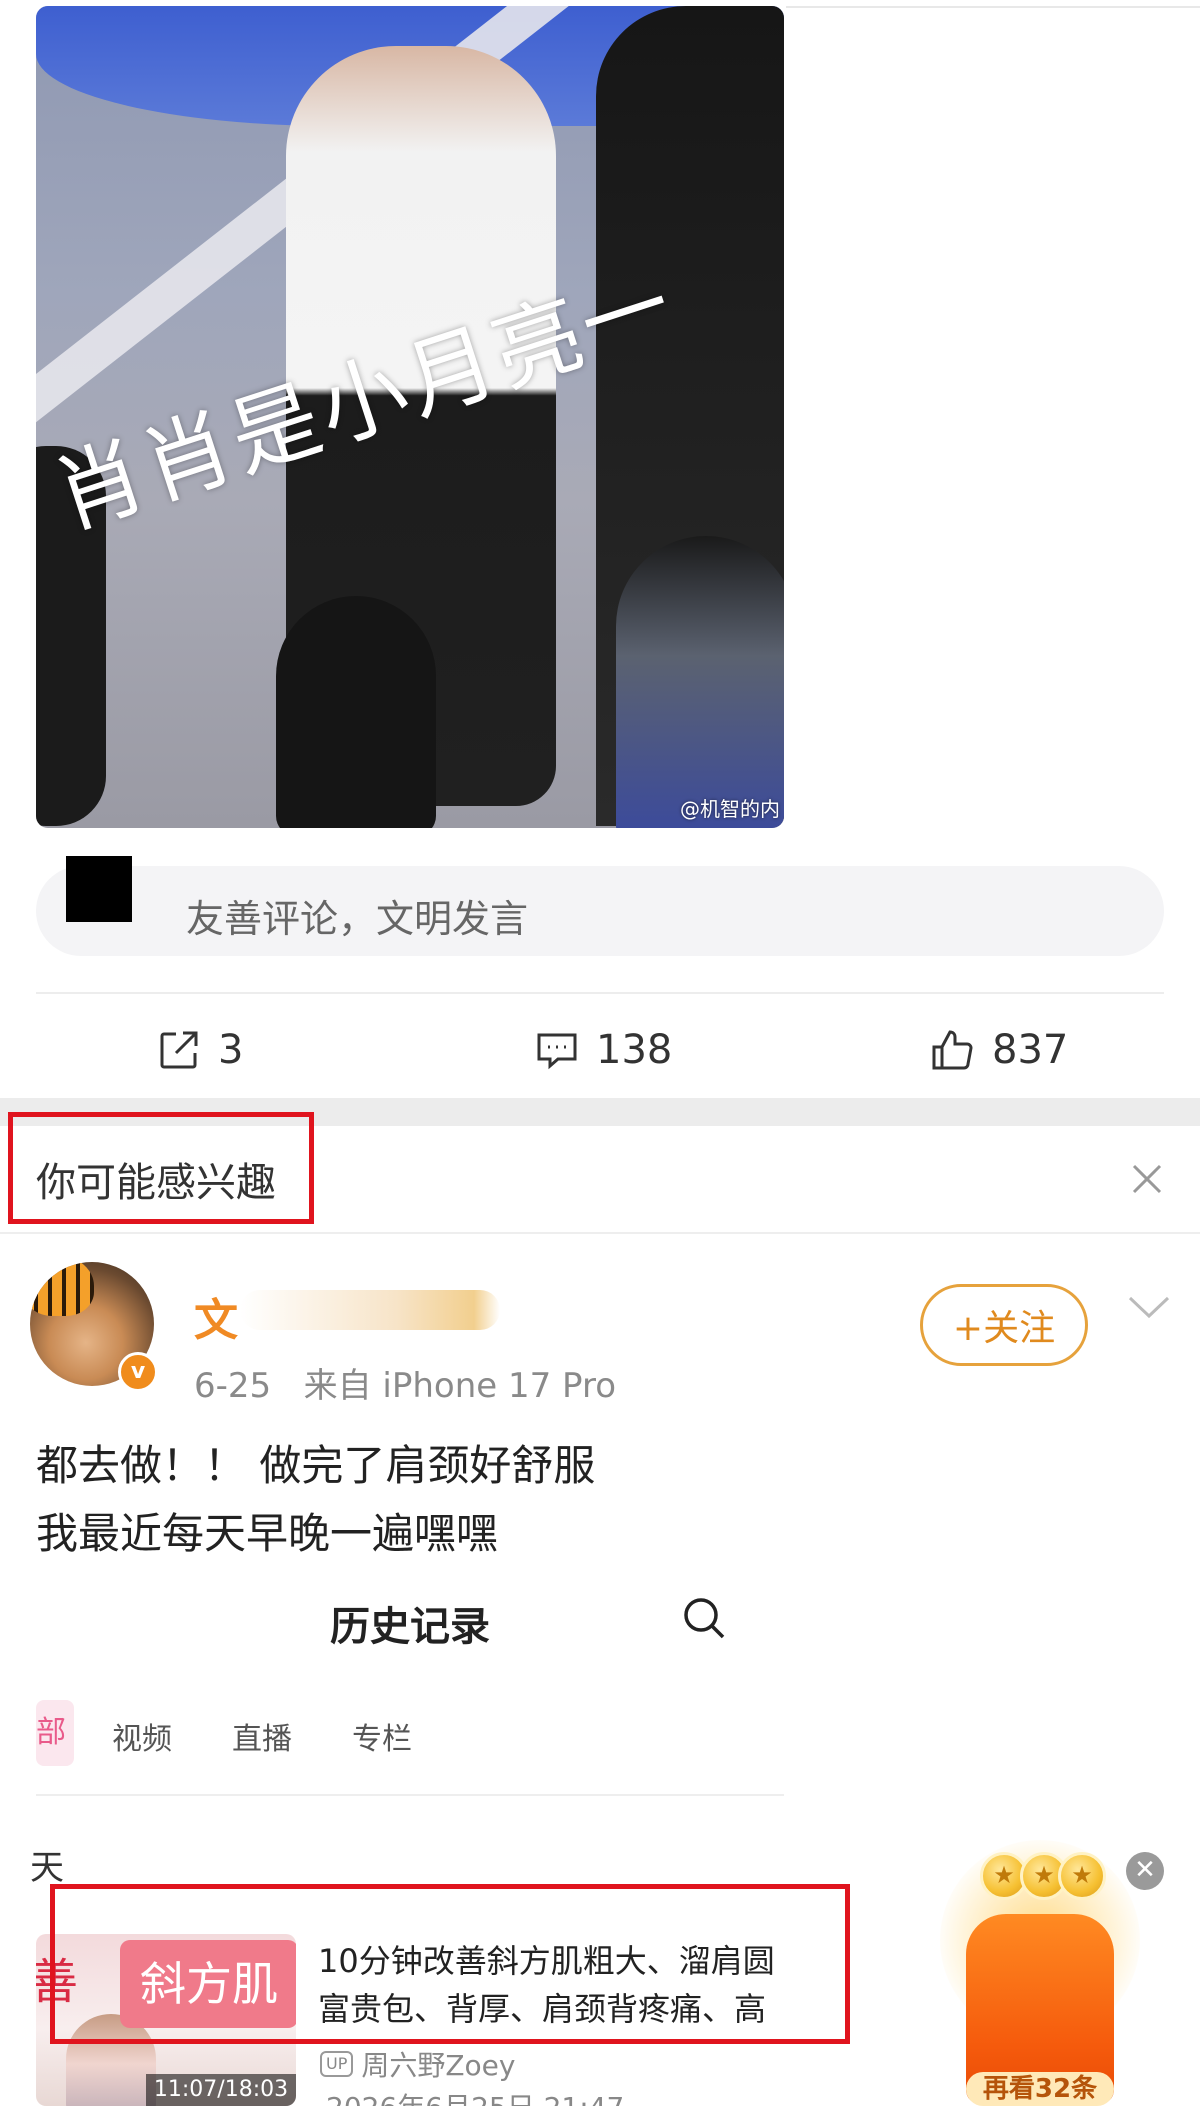  I want to click on comment-count: 138, so click(634, 1050).